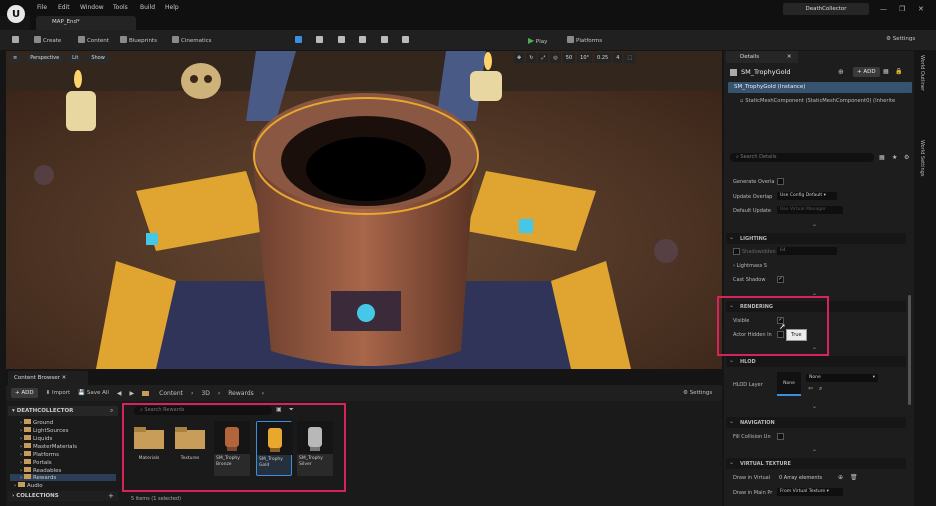 The height and width of the screenshot is (506, 936). Describe the element at coordinates (537, 40) in the screenshot. I see `play-button: ▶ Play` at that location.